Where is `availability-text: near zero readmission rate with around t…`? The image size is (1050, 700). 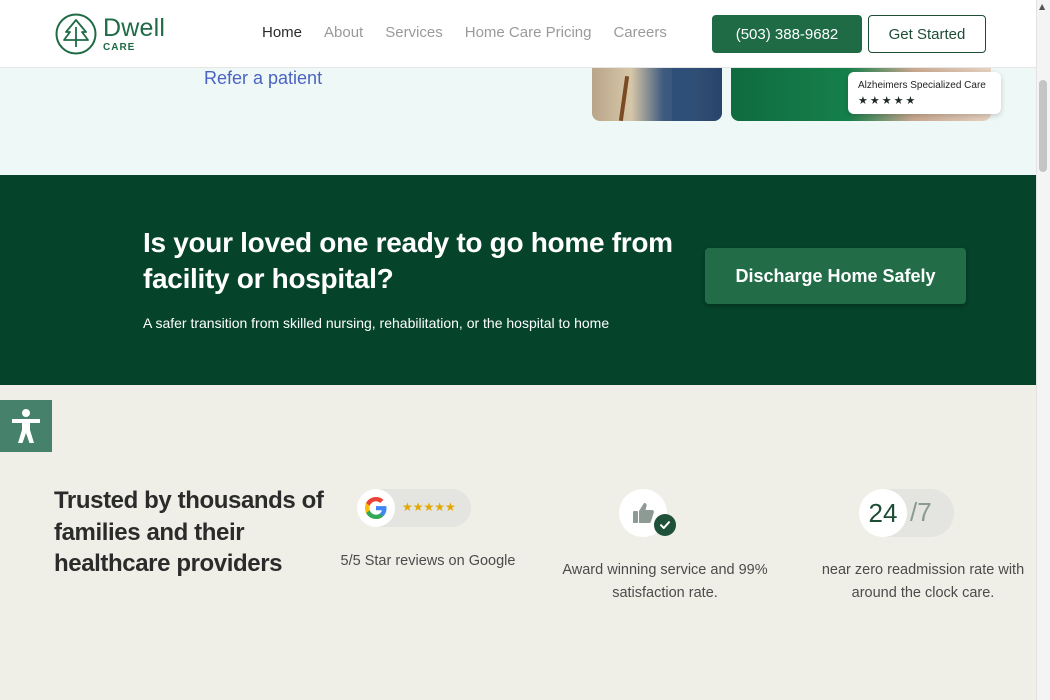 availability-text: near zero readmission rate with around t… is located at coordinates (923, 581).